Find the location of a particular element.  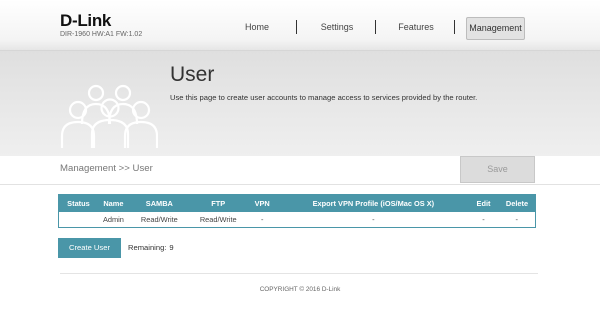

column-header-samba: SAMBA is located at coordinates (159, 203).